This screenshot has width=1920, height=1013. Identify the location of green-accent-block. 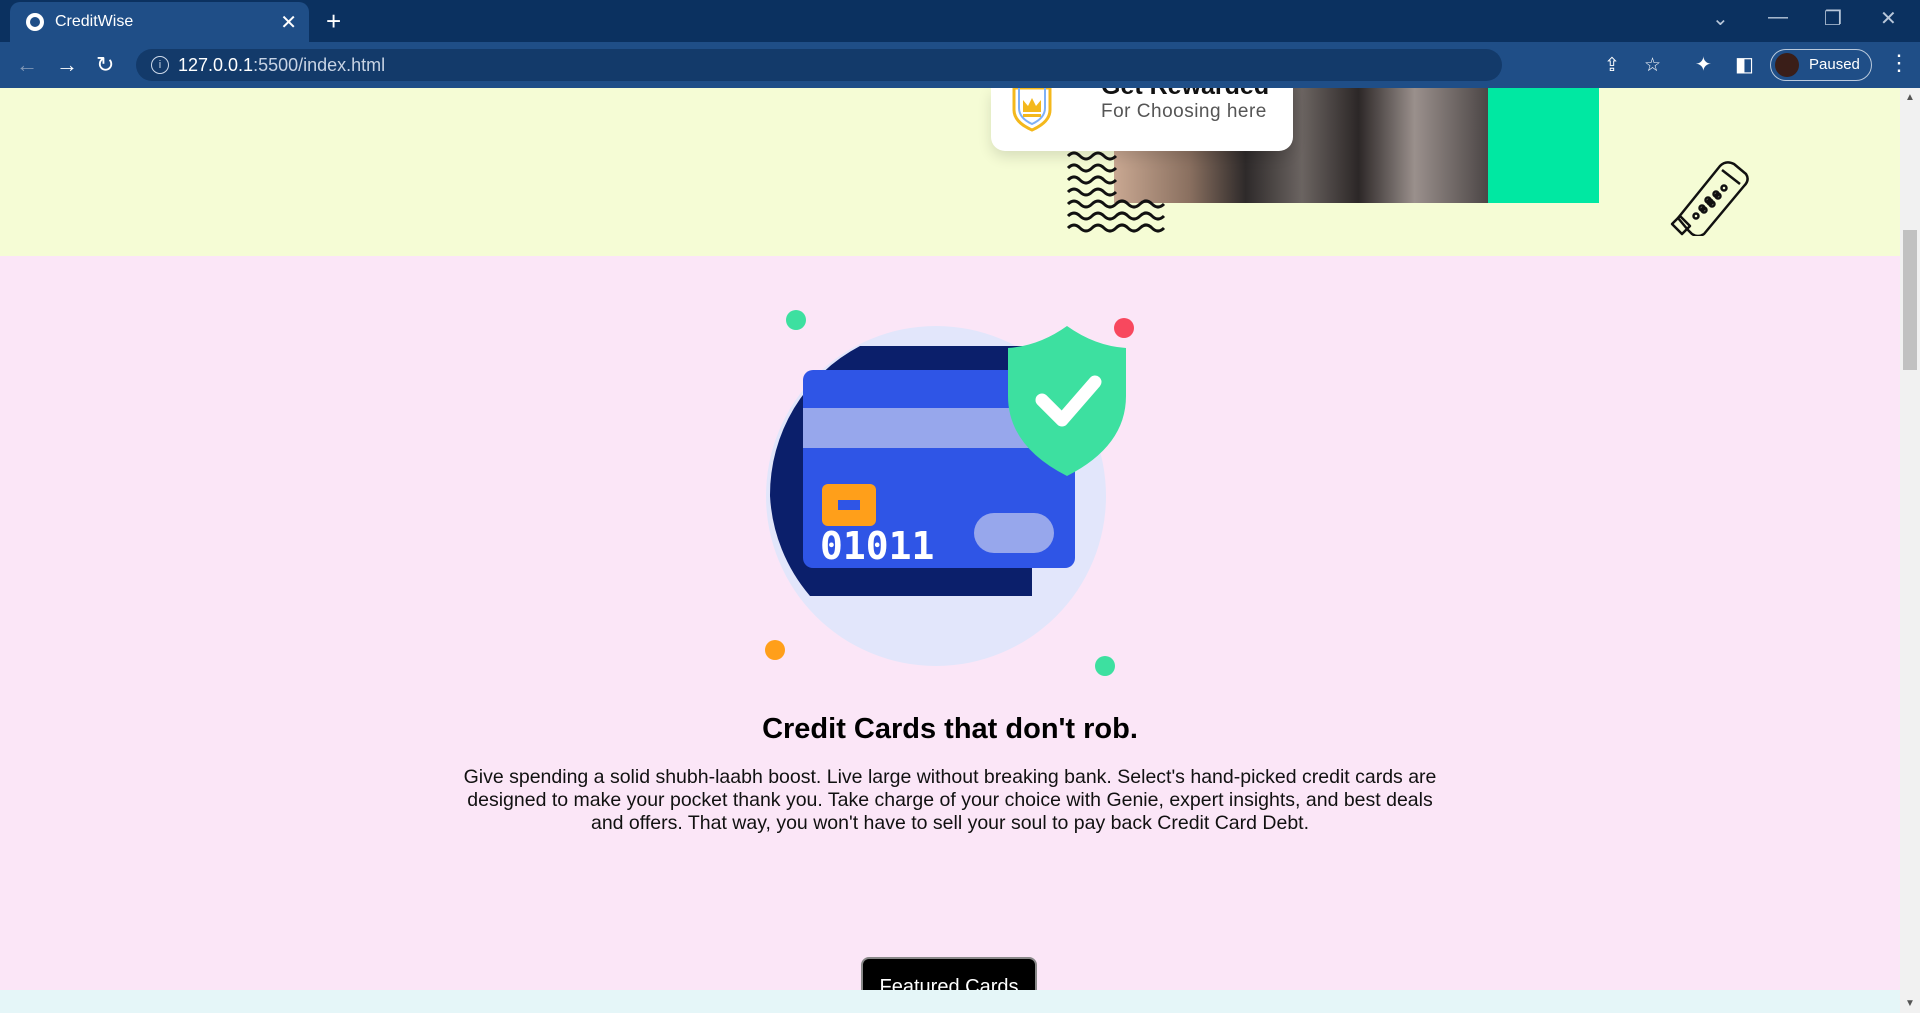
(1543, 145).